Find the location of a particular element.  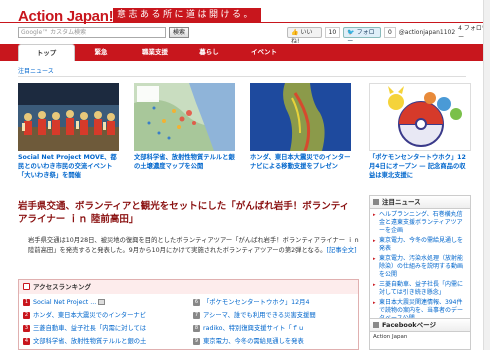

rank-number: 6 is located at coordinates (196, 302).